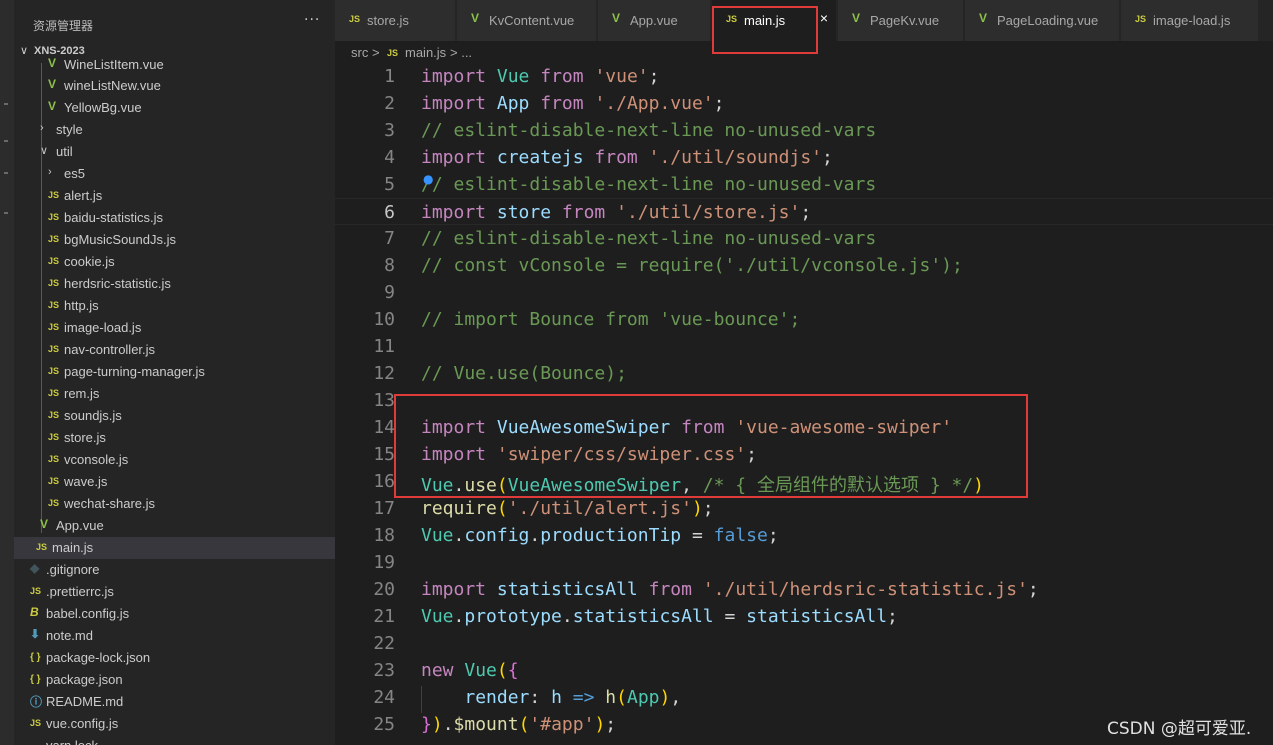 This screenshot has height=745, width=1273. What do you see at coordinates (804, 562) in the screenshot?
I see `code-line: 19` at bounding box center [804, 562].